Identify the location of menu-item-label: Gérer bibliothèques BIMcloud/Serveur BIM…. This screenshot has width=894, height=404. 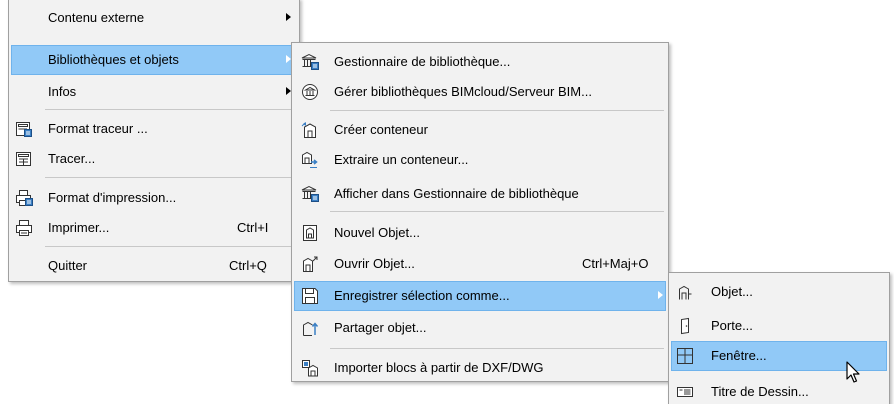
(463, 91).